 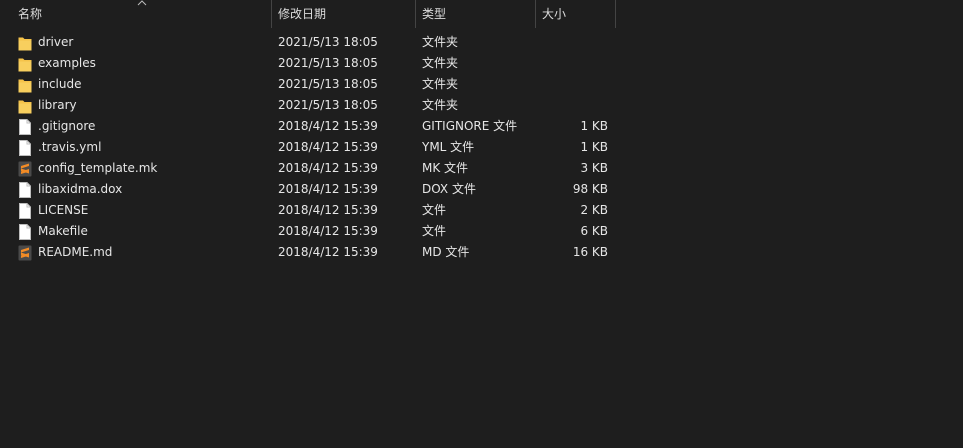 I want to click on file-row: examples 2021/5/13 18:05 文件夹, so click(x=481, y=63).